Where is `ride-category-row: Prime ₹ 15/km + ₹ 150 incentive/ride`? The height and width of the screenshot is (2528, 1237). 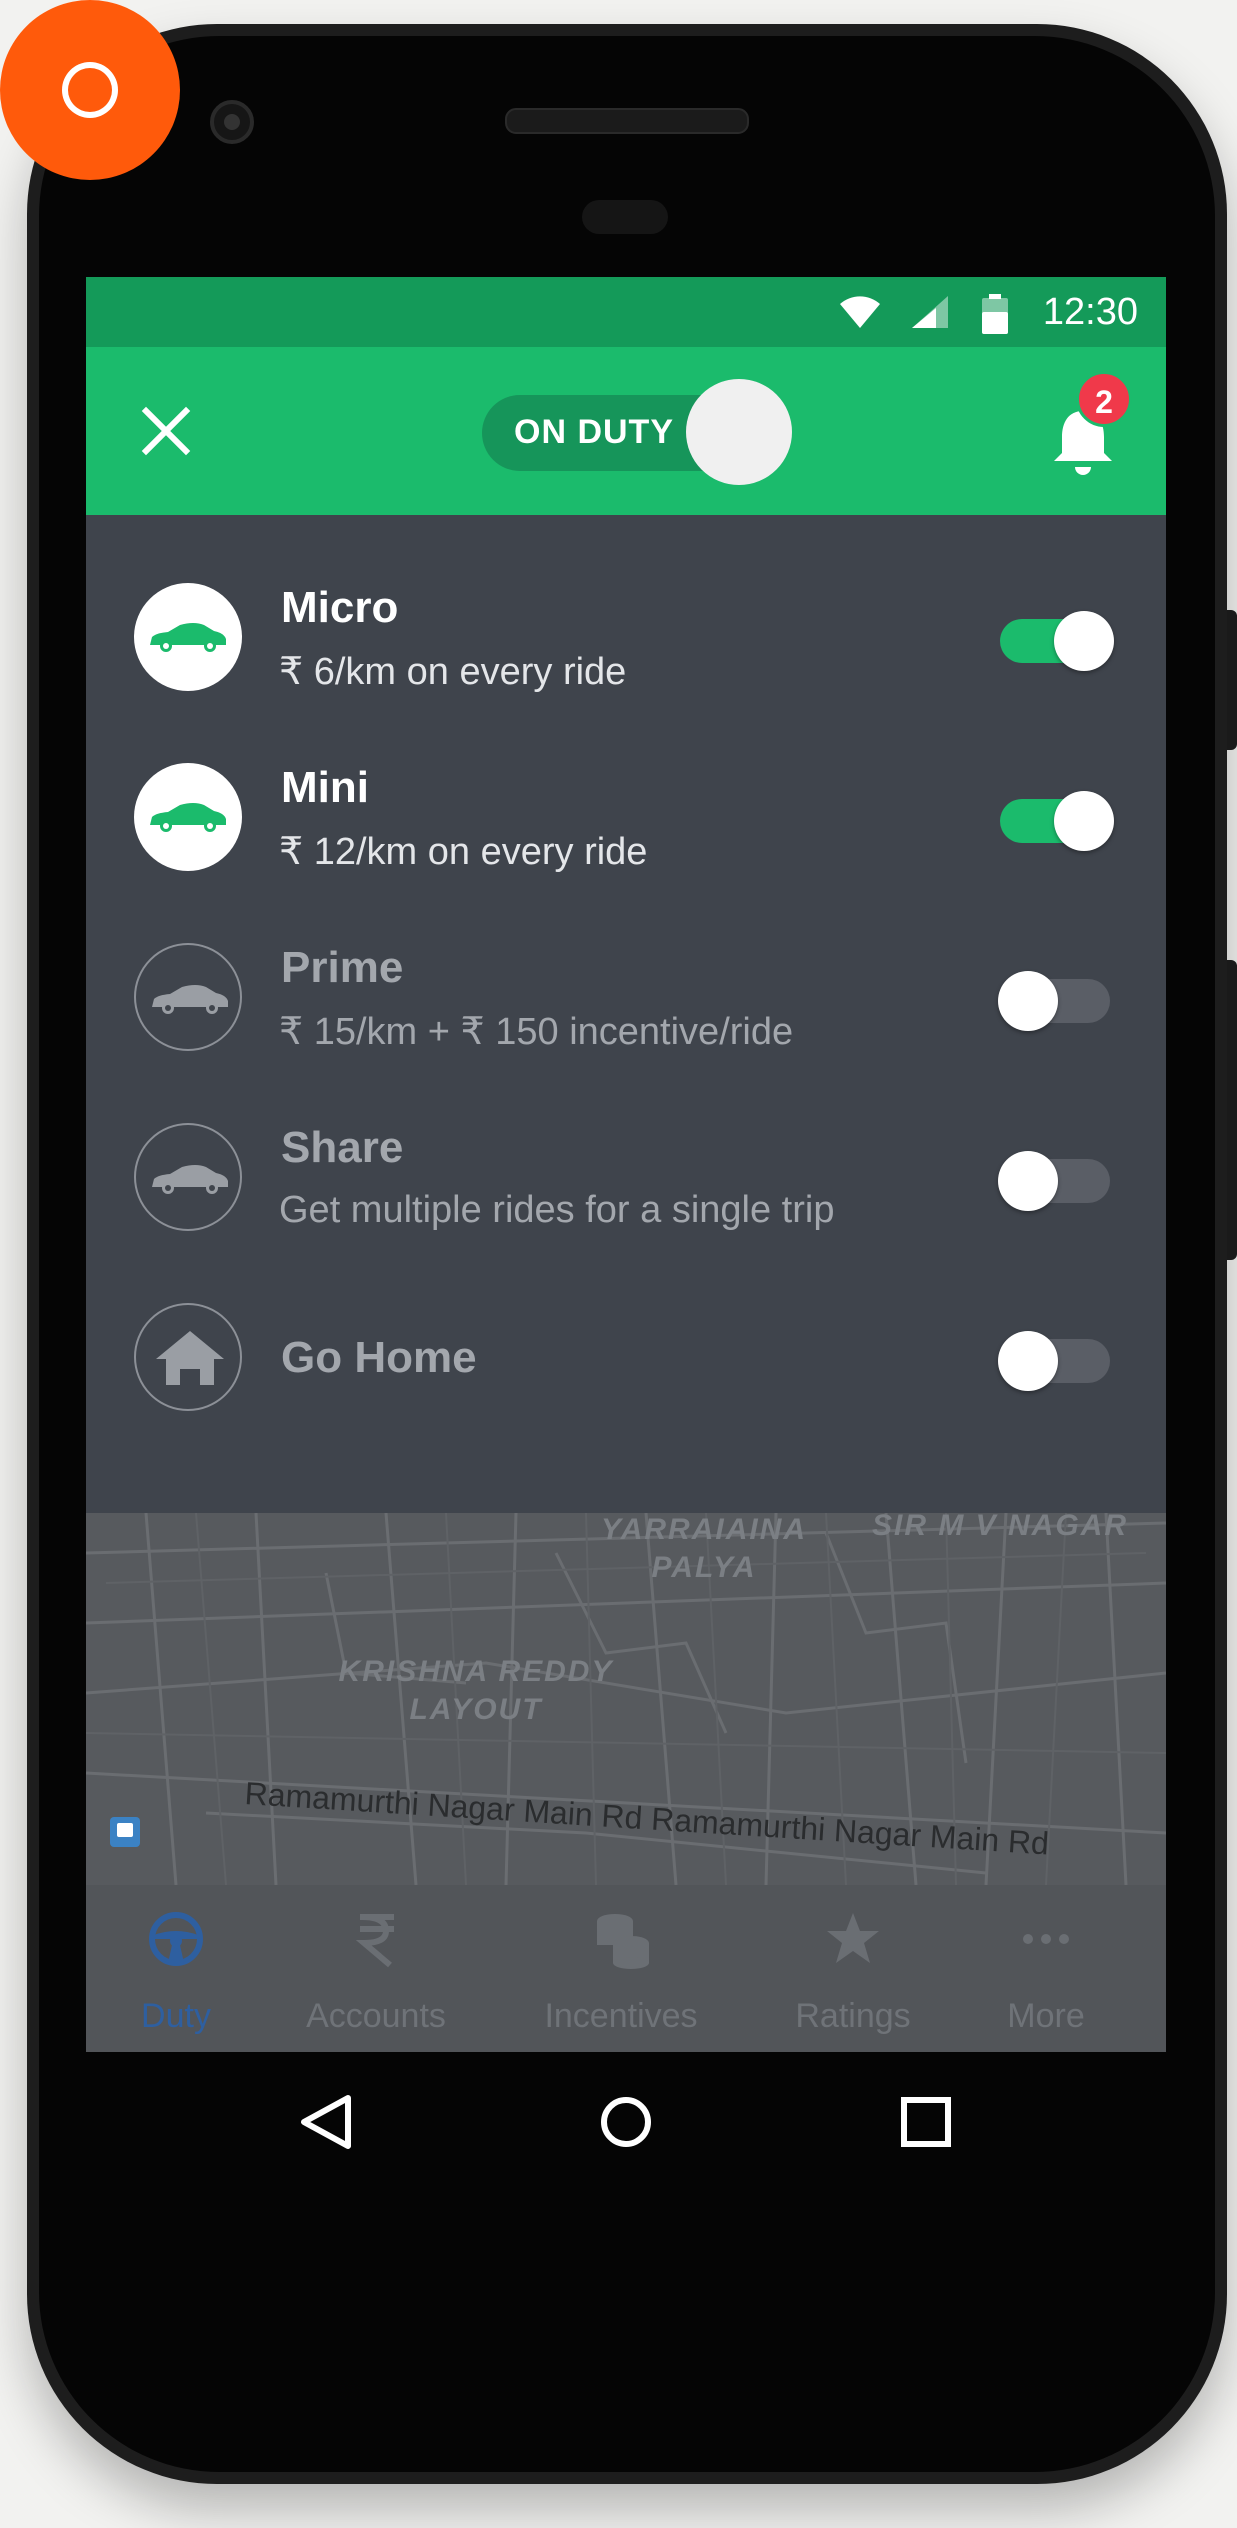 ride-category-row: Prime ₹ 15/km + ₹ 150 incentive/ride is located at coordinates (626, 997).